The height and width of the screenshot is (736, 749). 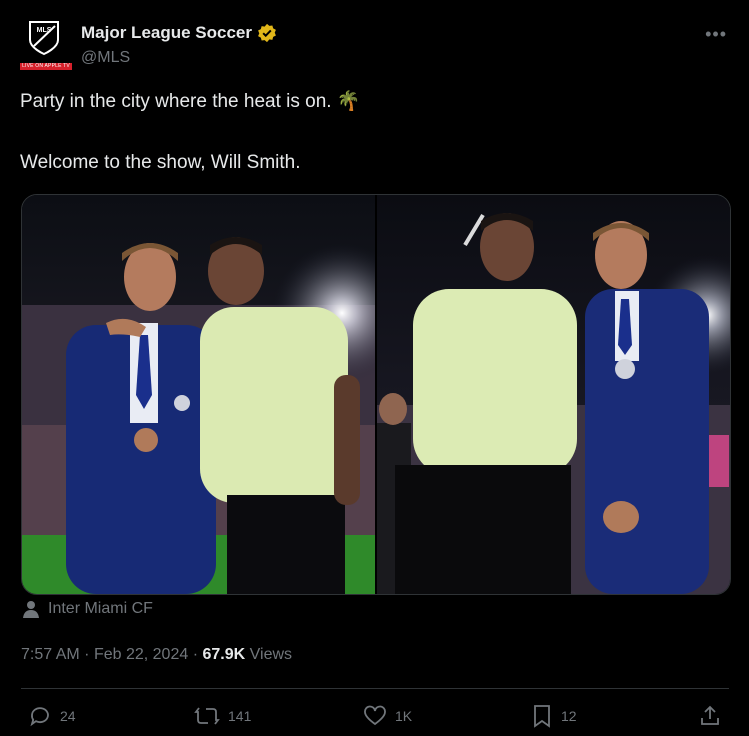 I want to click on person-icon, so click(x=31, y=609).